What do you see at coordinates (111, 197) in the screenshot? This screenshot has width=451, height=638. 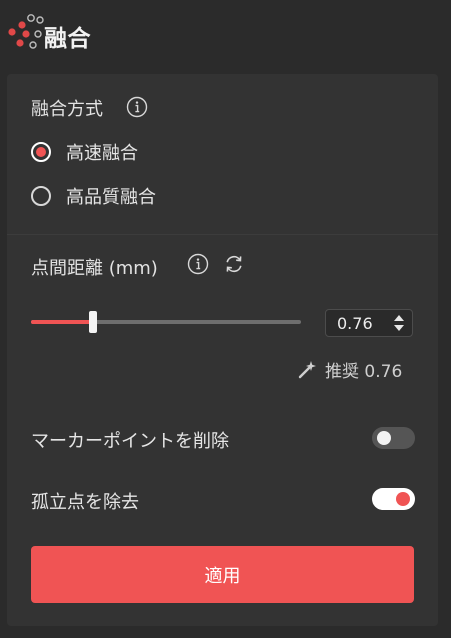 I see `radio-label: 高品質融合` at bounding box center [111, 197].